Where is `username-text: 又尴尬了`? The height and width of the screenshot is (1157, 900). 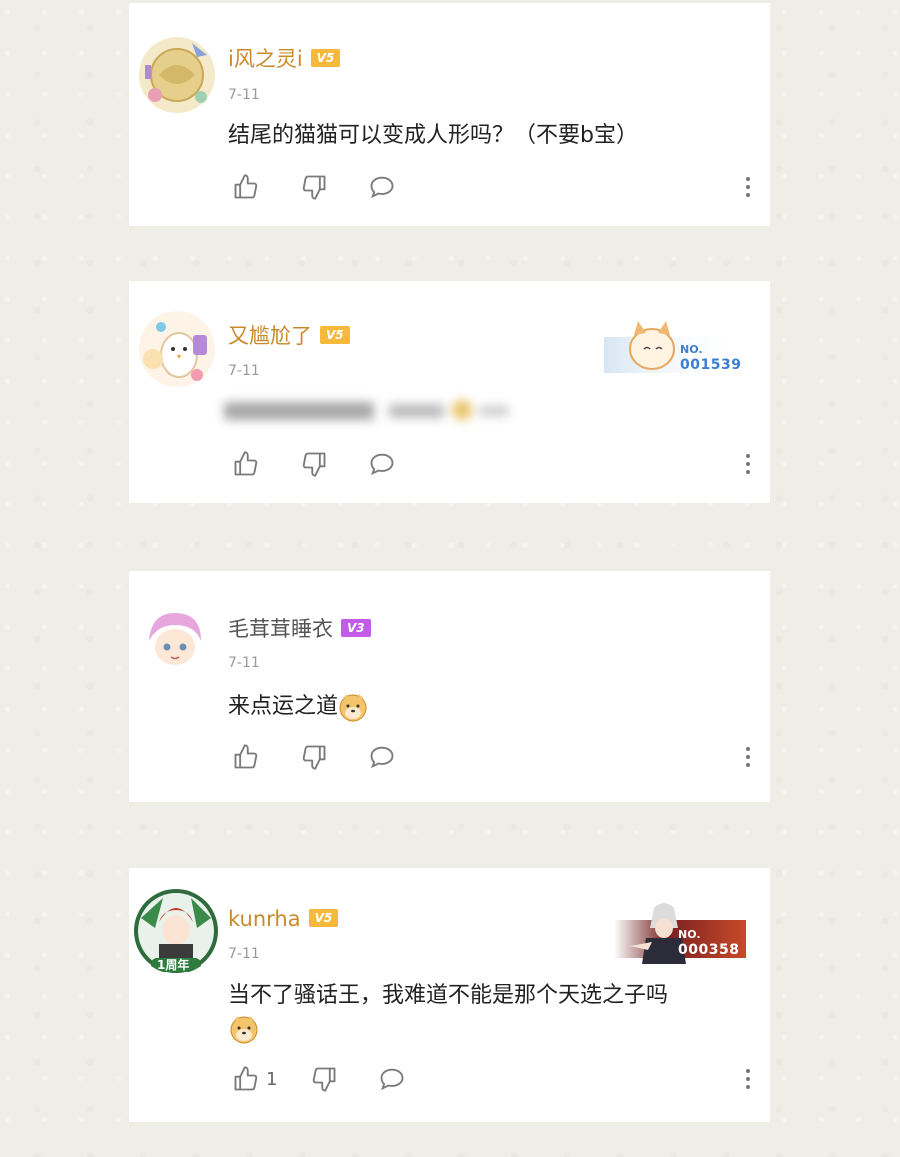 username-text: 又尴尬了 is located at coordinates (270, 336).